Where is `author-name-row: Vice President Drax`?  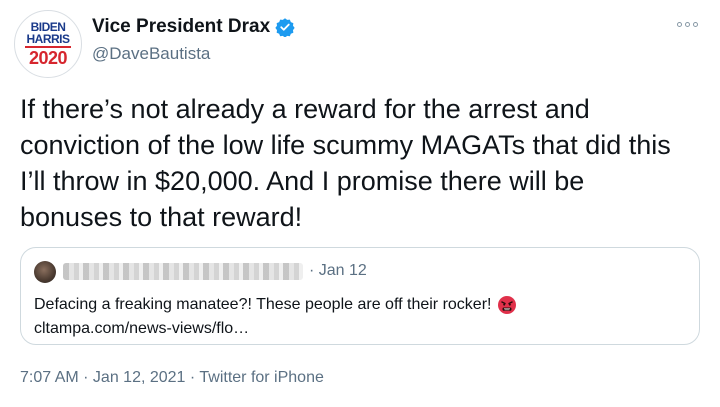
author-name-row: Vice President Drax is located at coordinates (193, 27).